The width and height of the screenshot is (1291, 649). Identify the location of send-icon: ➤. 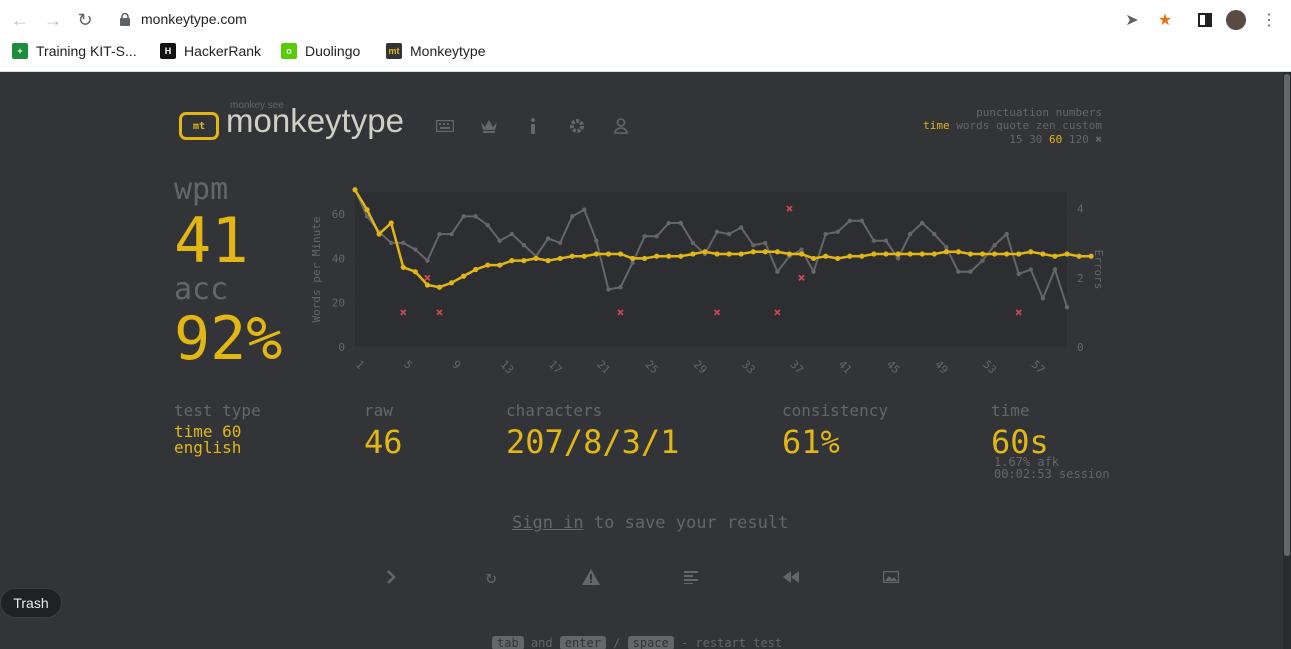
(1132, 20).